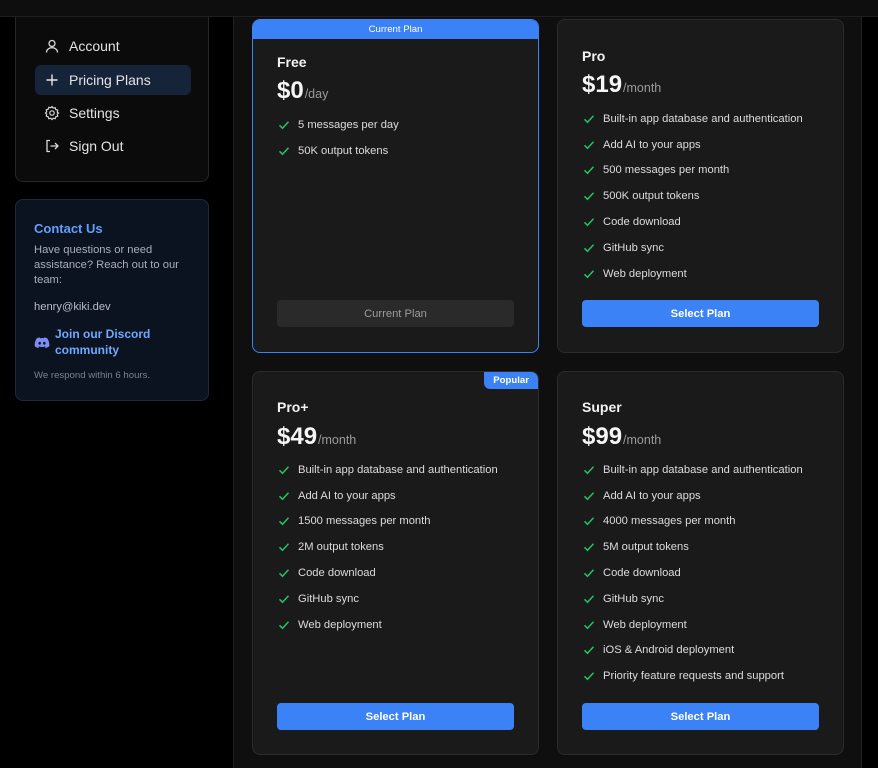 The height and width of the screenshot is (768, 878). I want to click on sign-out-icon, so click(52, 146).